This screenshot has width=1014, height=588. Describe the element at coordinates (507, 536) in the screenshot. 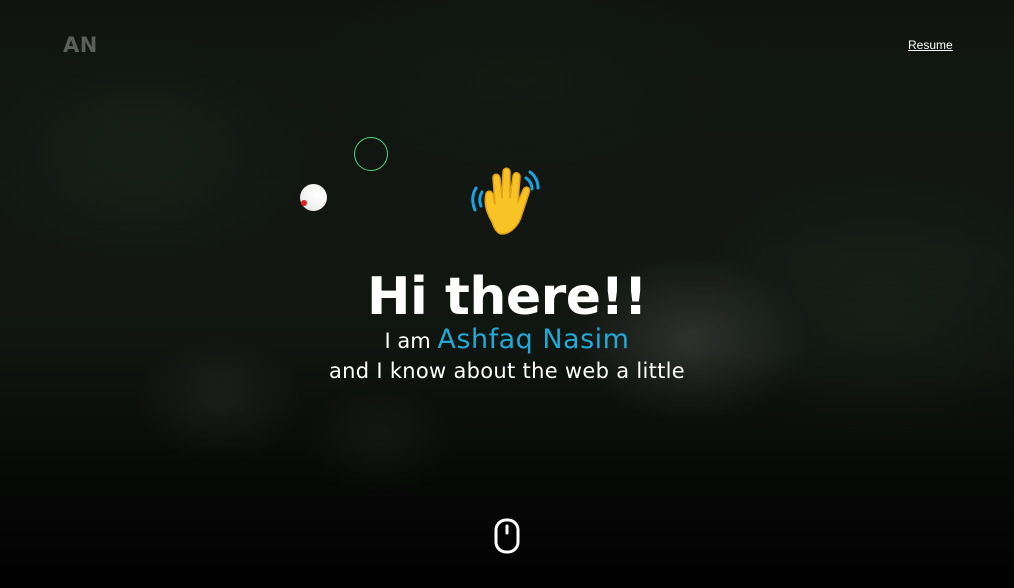

I see `mouse-scroll-icon` at that location.